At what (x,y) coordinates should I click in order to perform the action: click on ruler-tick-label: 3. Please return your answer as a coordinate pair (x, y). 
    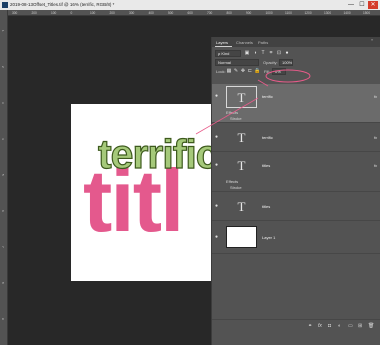
    Looking at the image, I should click on (3, 103).